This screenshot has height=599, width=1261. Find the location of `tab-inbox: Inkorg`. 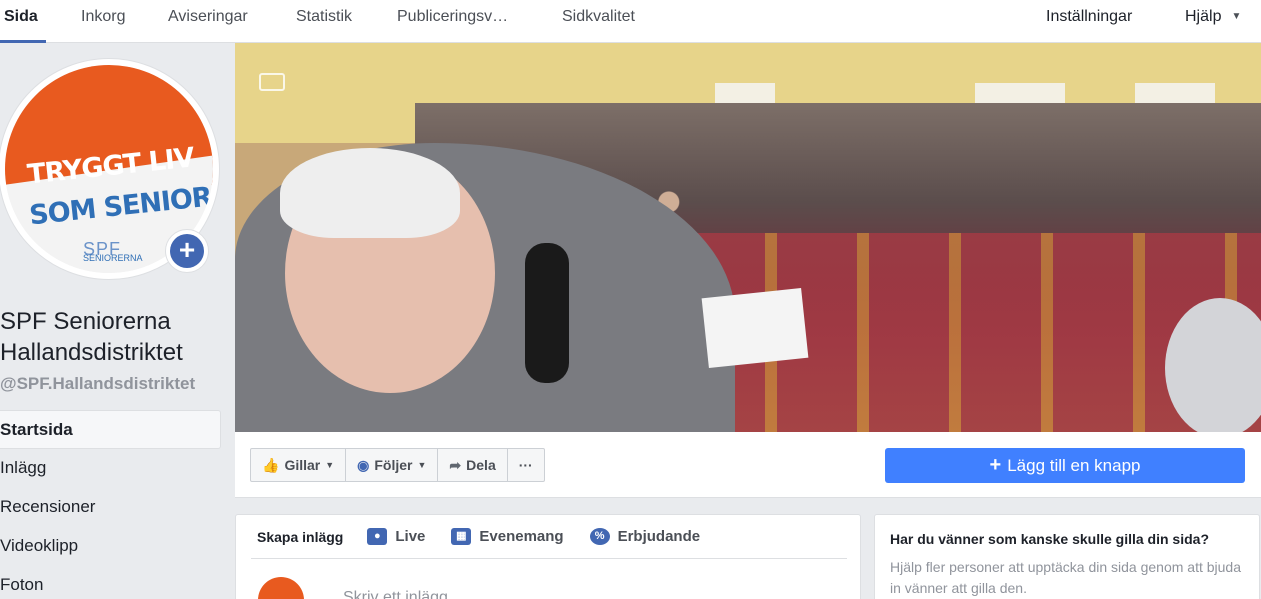

tab-inbox: Inkorg is located at coordinates (103, 21).